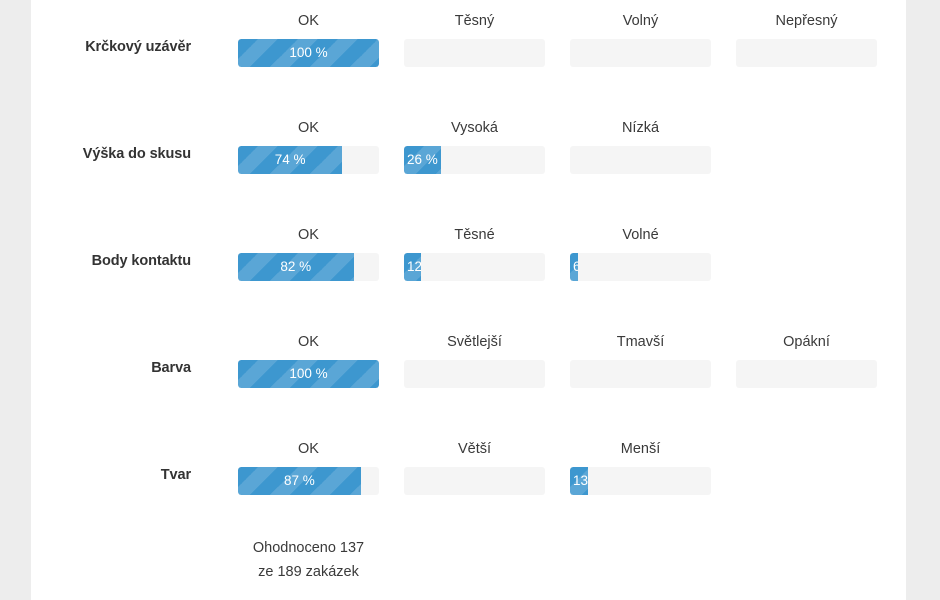 This screenshot has height=600, width=940. Describe the element at coordinates (640, 267) in the screenshot. I see `progress-bar-track: 6` at that location.